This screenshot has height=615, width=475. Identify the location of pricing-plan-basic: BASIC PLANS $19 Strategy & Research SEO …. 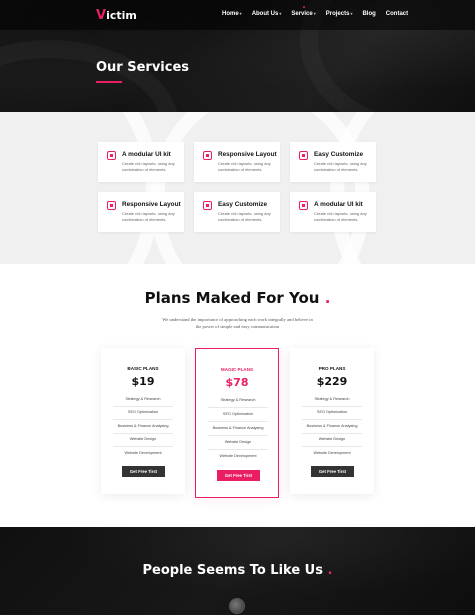
(143, 421).